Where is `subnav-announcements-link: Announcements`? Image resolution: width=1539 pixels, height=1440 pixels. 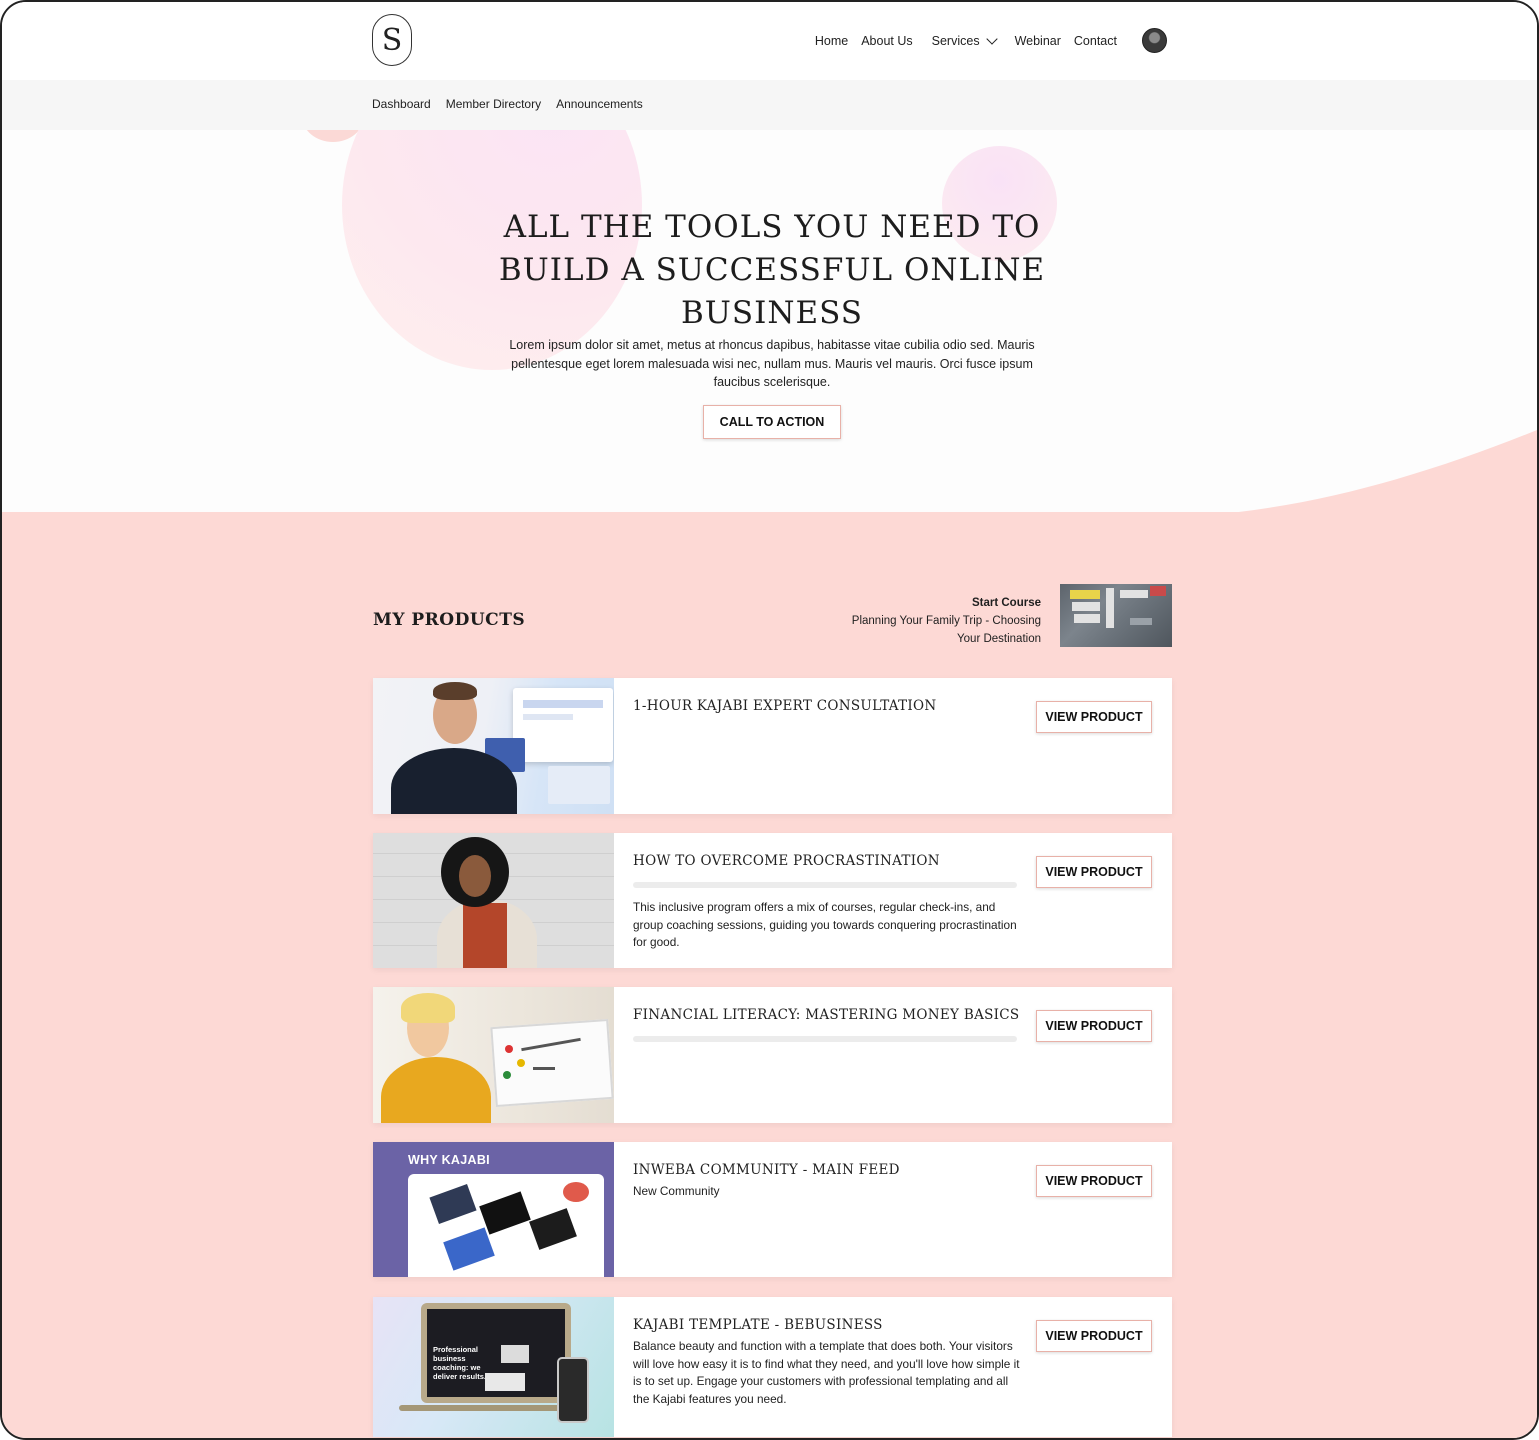 subnav-announcements-link: Announcements is located at coordinates (599, 104).